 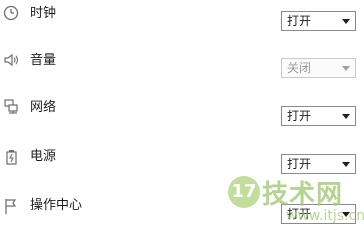 I want to click on clock-icon, so click(x=12, y=13).